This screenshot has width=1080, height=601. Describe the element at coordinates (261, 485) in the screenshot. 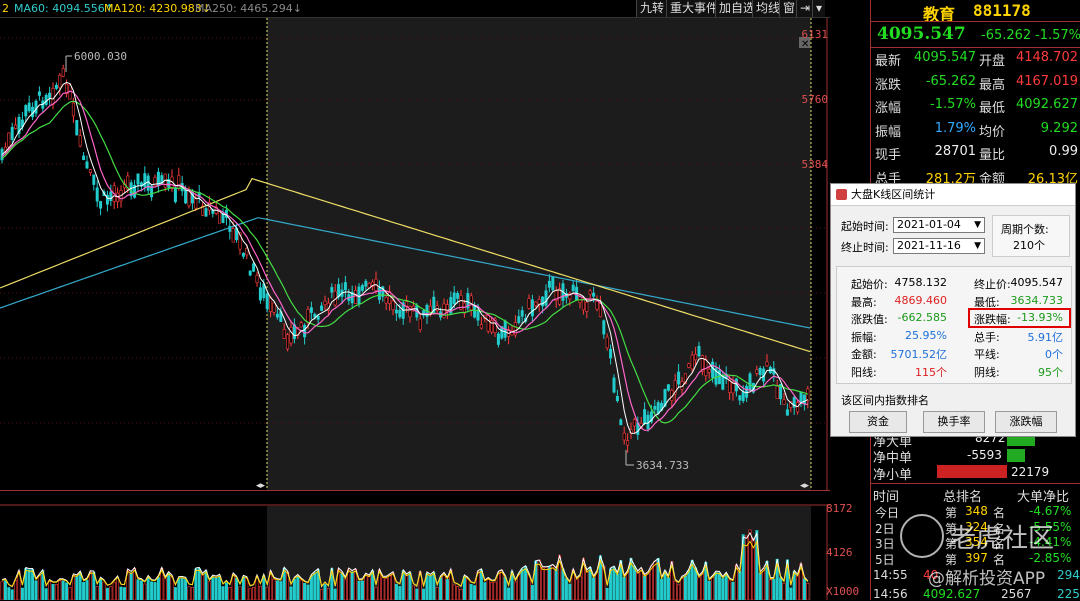

I see `range-start-handle-icon: ◂▸` at that location.